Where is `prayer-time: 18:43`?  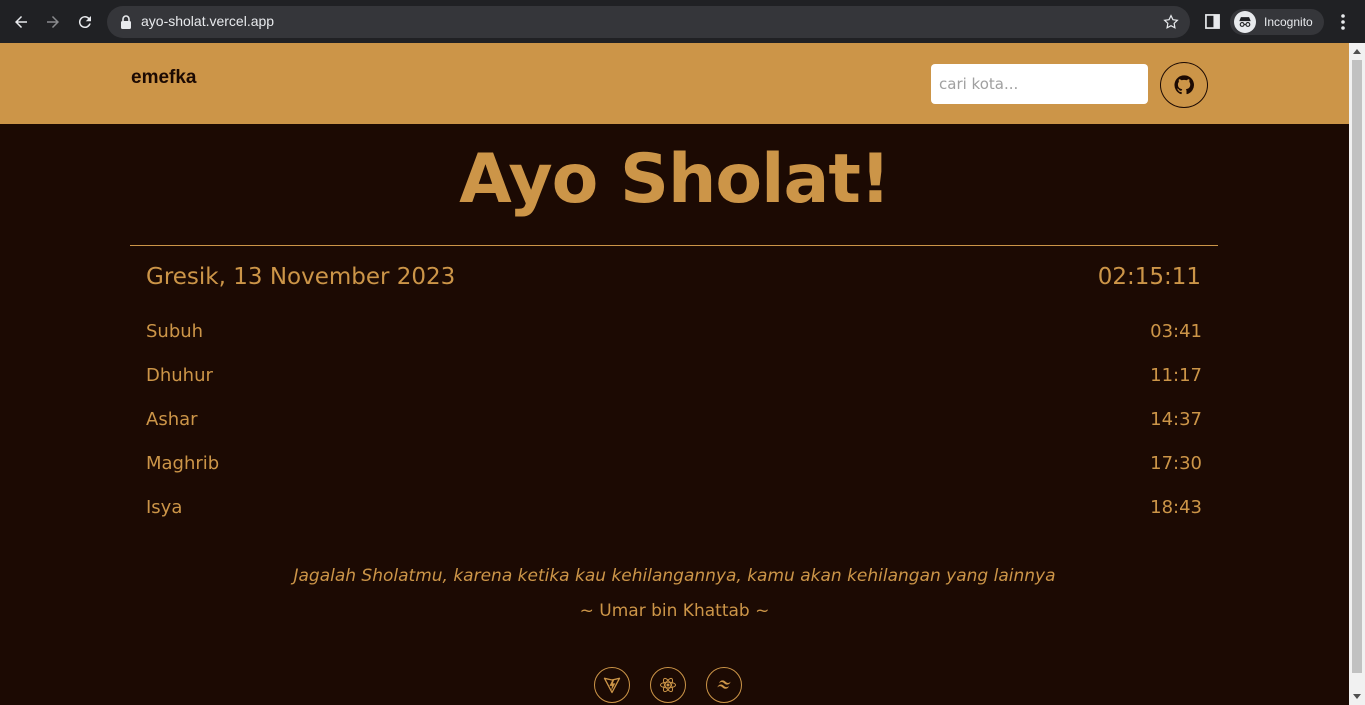
prayer-time: 18:43 is located at coordinates (1176, 507).